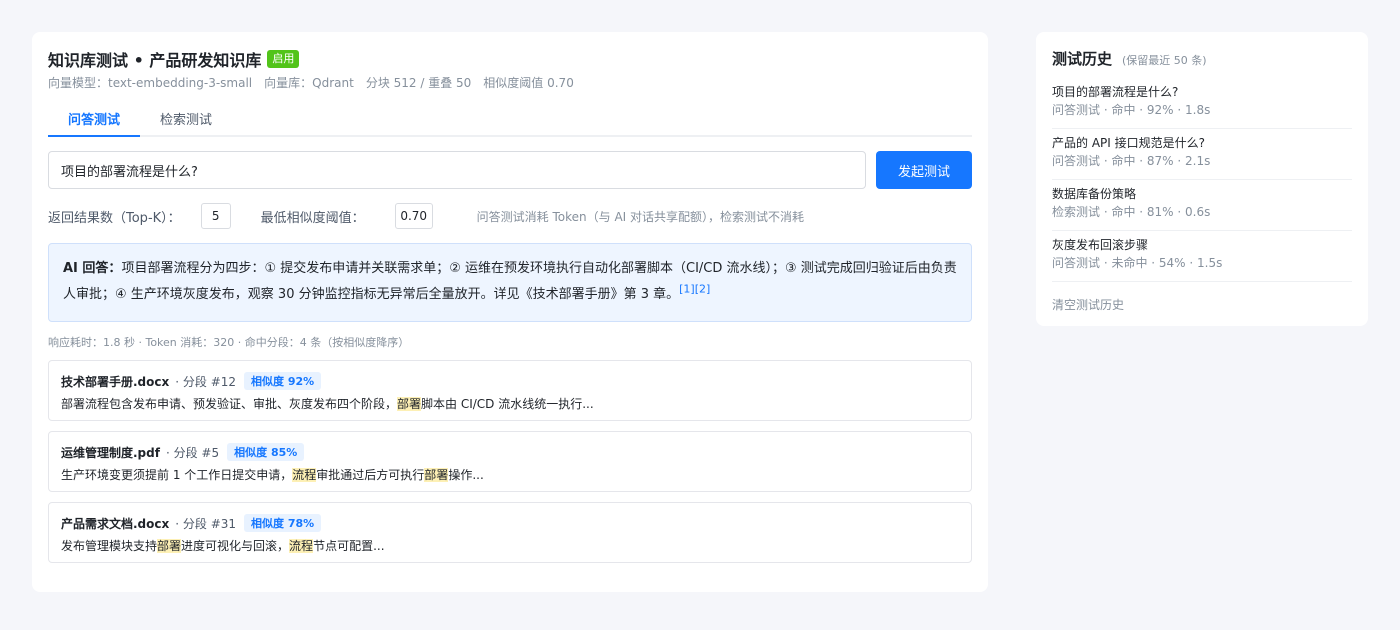 The height and width of the screenshot is (630, 1400). Describe the element at coordinates (283, 381) in the screenshot. I see `similarity-badge: 相似度 92%` at that location.